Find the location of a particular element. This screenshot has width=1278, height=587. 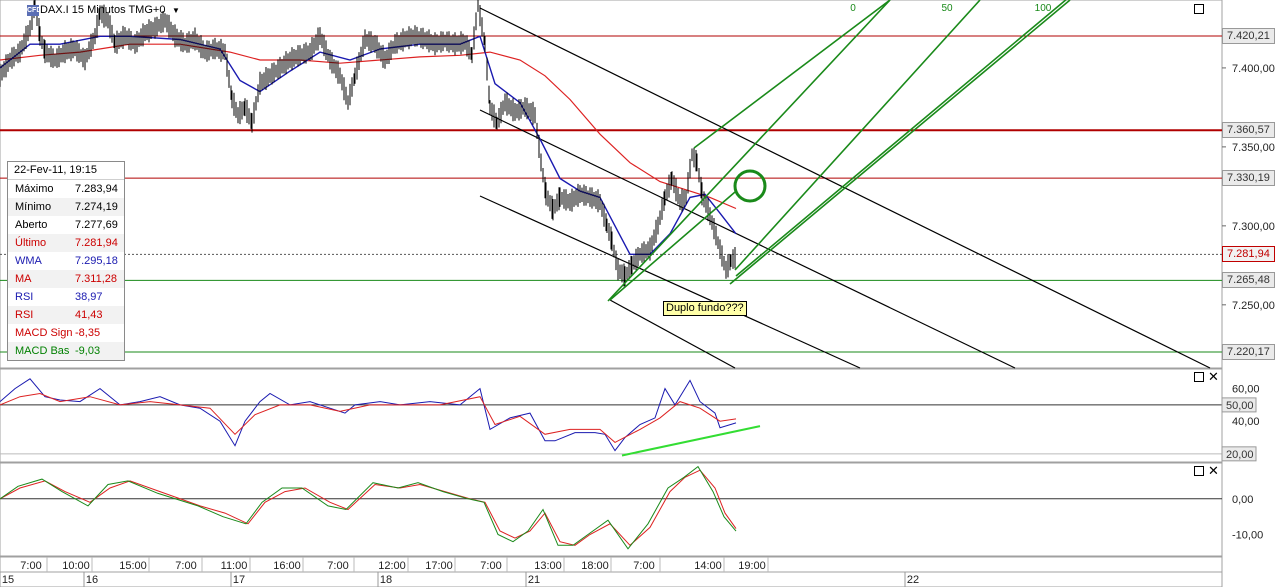

price-tag: 7.330,19 is located at coordinates (1248, 178).